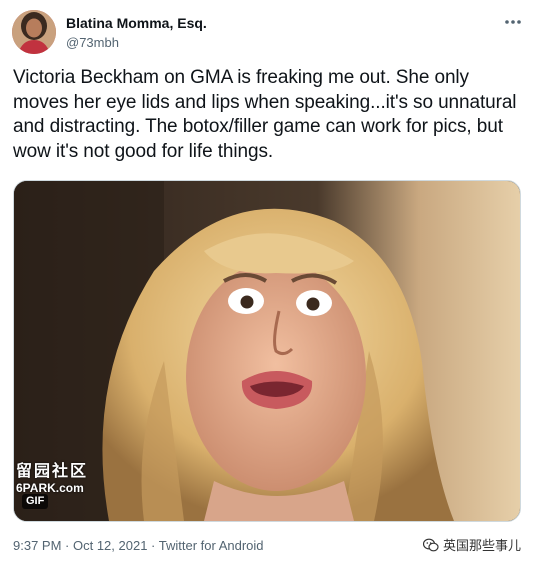 The height and width of the screenshot is (564, 535). What do you see at coordinates (34, 32) in the screenshot?
I see `avatar` at bounding box center [34, 32].